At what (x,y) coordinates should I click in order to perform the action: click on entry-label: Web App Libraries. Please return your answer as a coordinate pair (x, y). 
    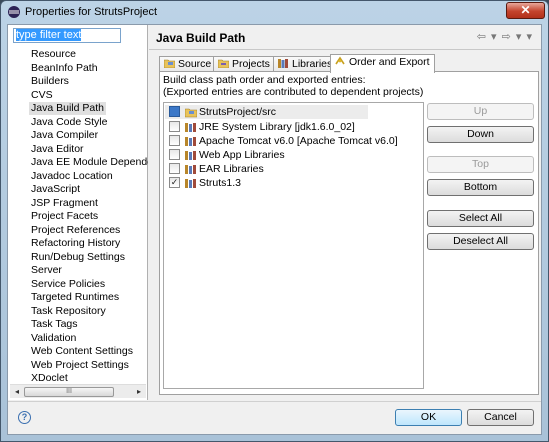
    Looking at the image, I should click on (242, 155).